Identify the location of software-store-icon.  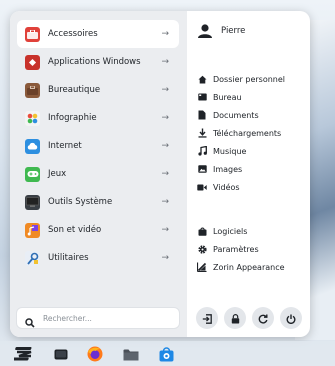
(166, 354).